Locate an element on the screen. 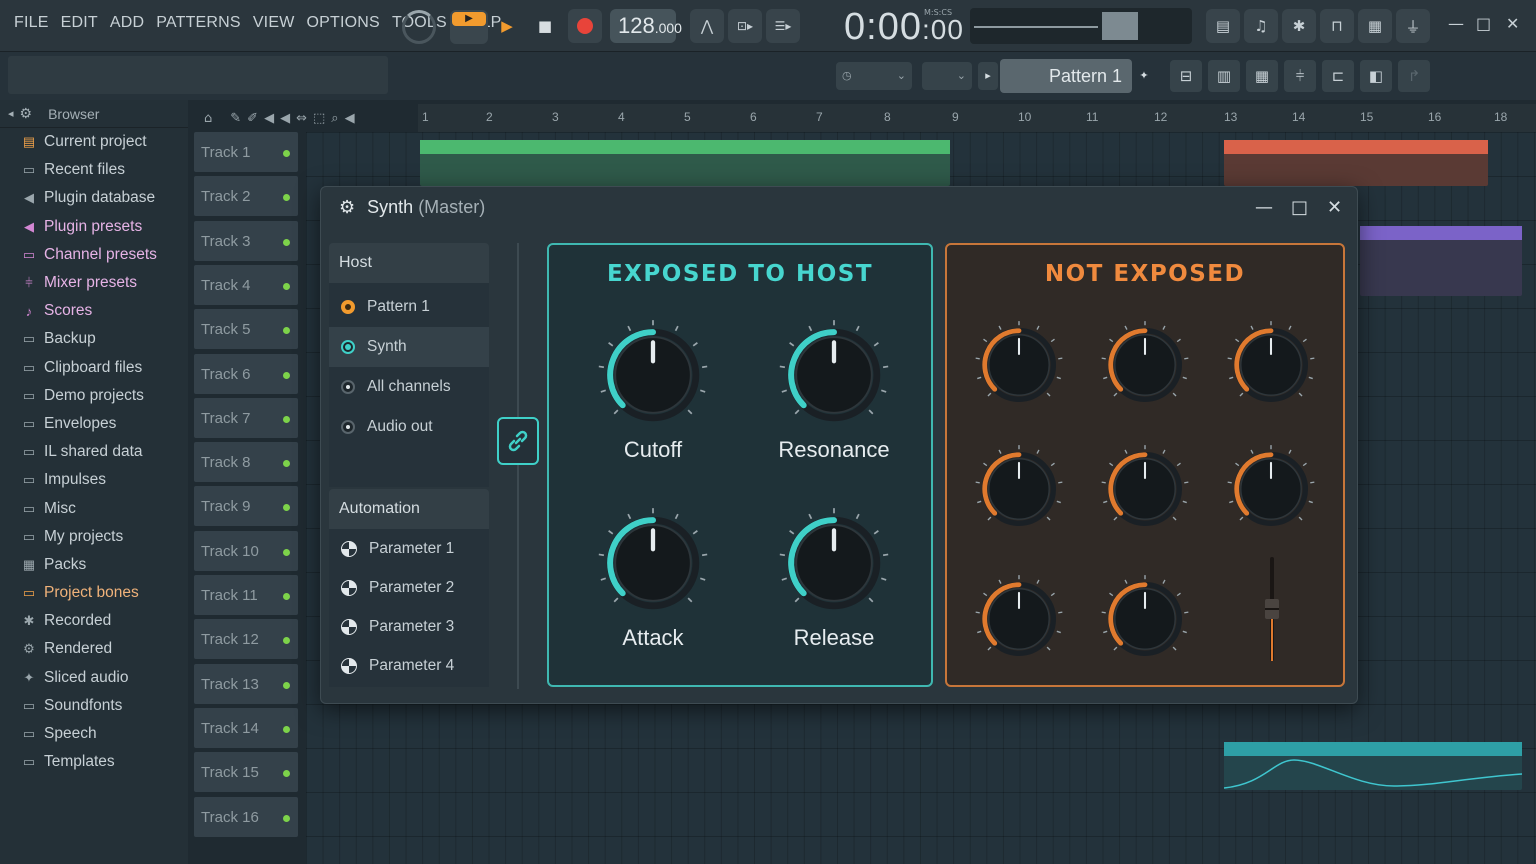  browser-item: ▭ Channel presets is located at coordinates (94, 255).